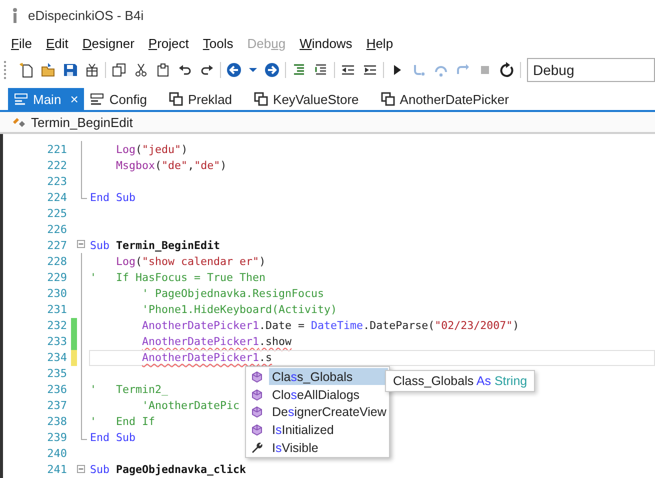 Image resolution: width=655 pixels, height=478 pixels. I want to click on code-line: AnotherDatePicker1.s, so click(206, 357).